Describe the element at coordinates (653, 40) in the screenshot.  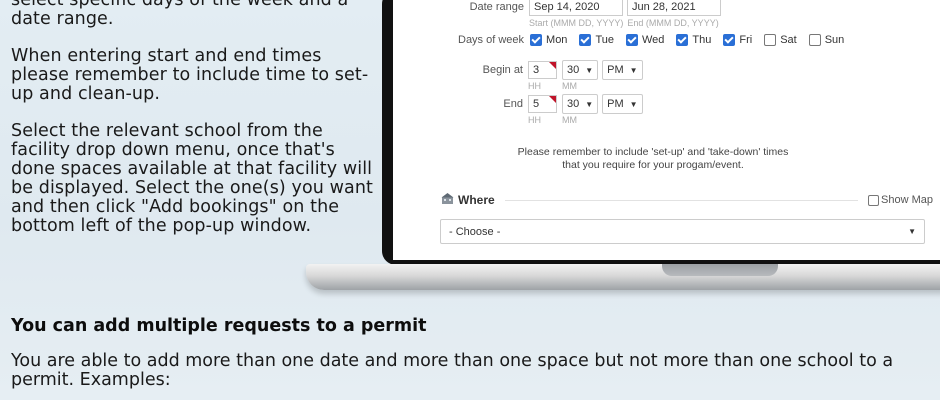
I see `day-label: Wed` at that location.